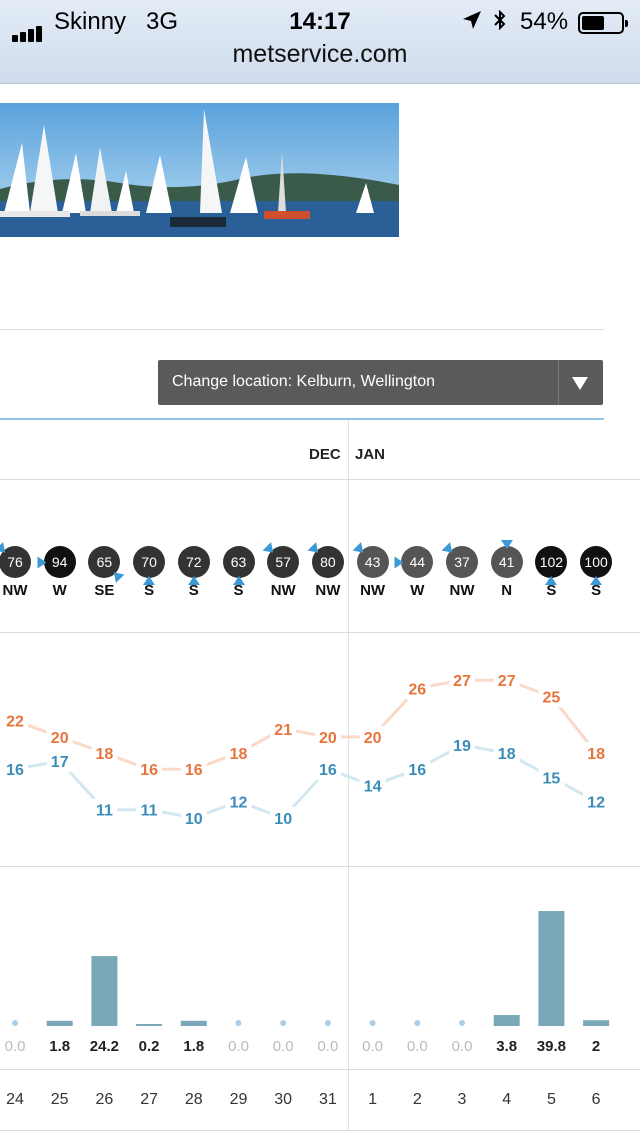  Describe the element at coordinates (472, 20) in the screenshot. I see `location-arrow-icon` at that location.